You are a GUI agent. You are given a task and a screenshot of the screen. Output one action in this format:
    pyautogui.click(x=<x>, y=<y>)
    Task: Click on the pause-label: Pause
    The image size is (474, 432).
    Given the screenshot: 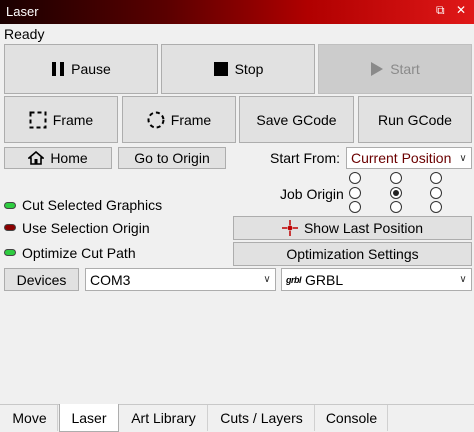 What is the action you would take?
    pyautogui.click(x=91, y=69)
    